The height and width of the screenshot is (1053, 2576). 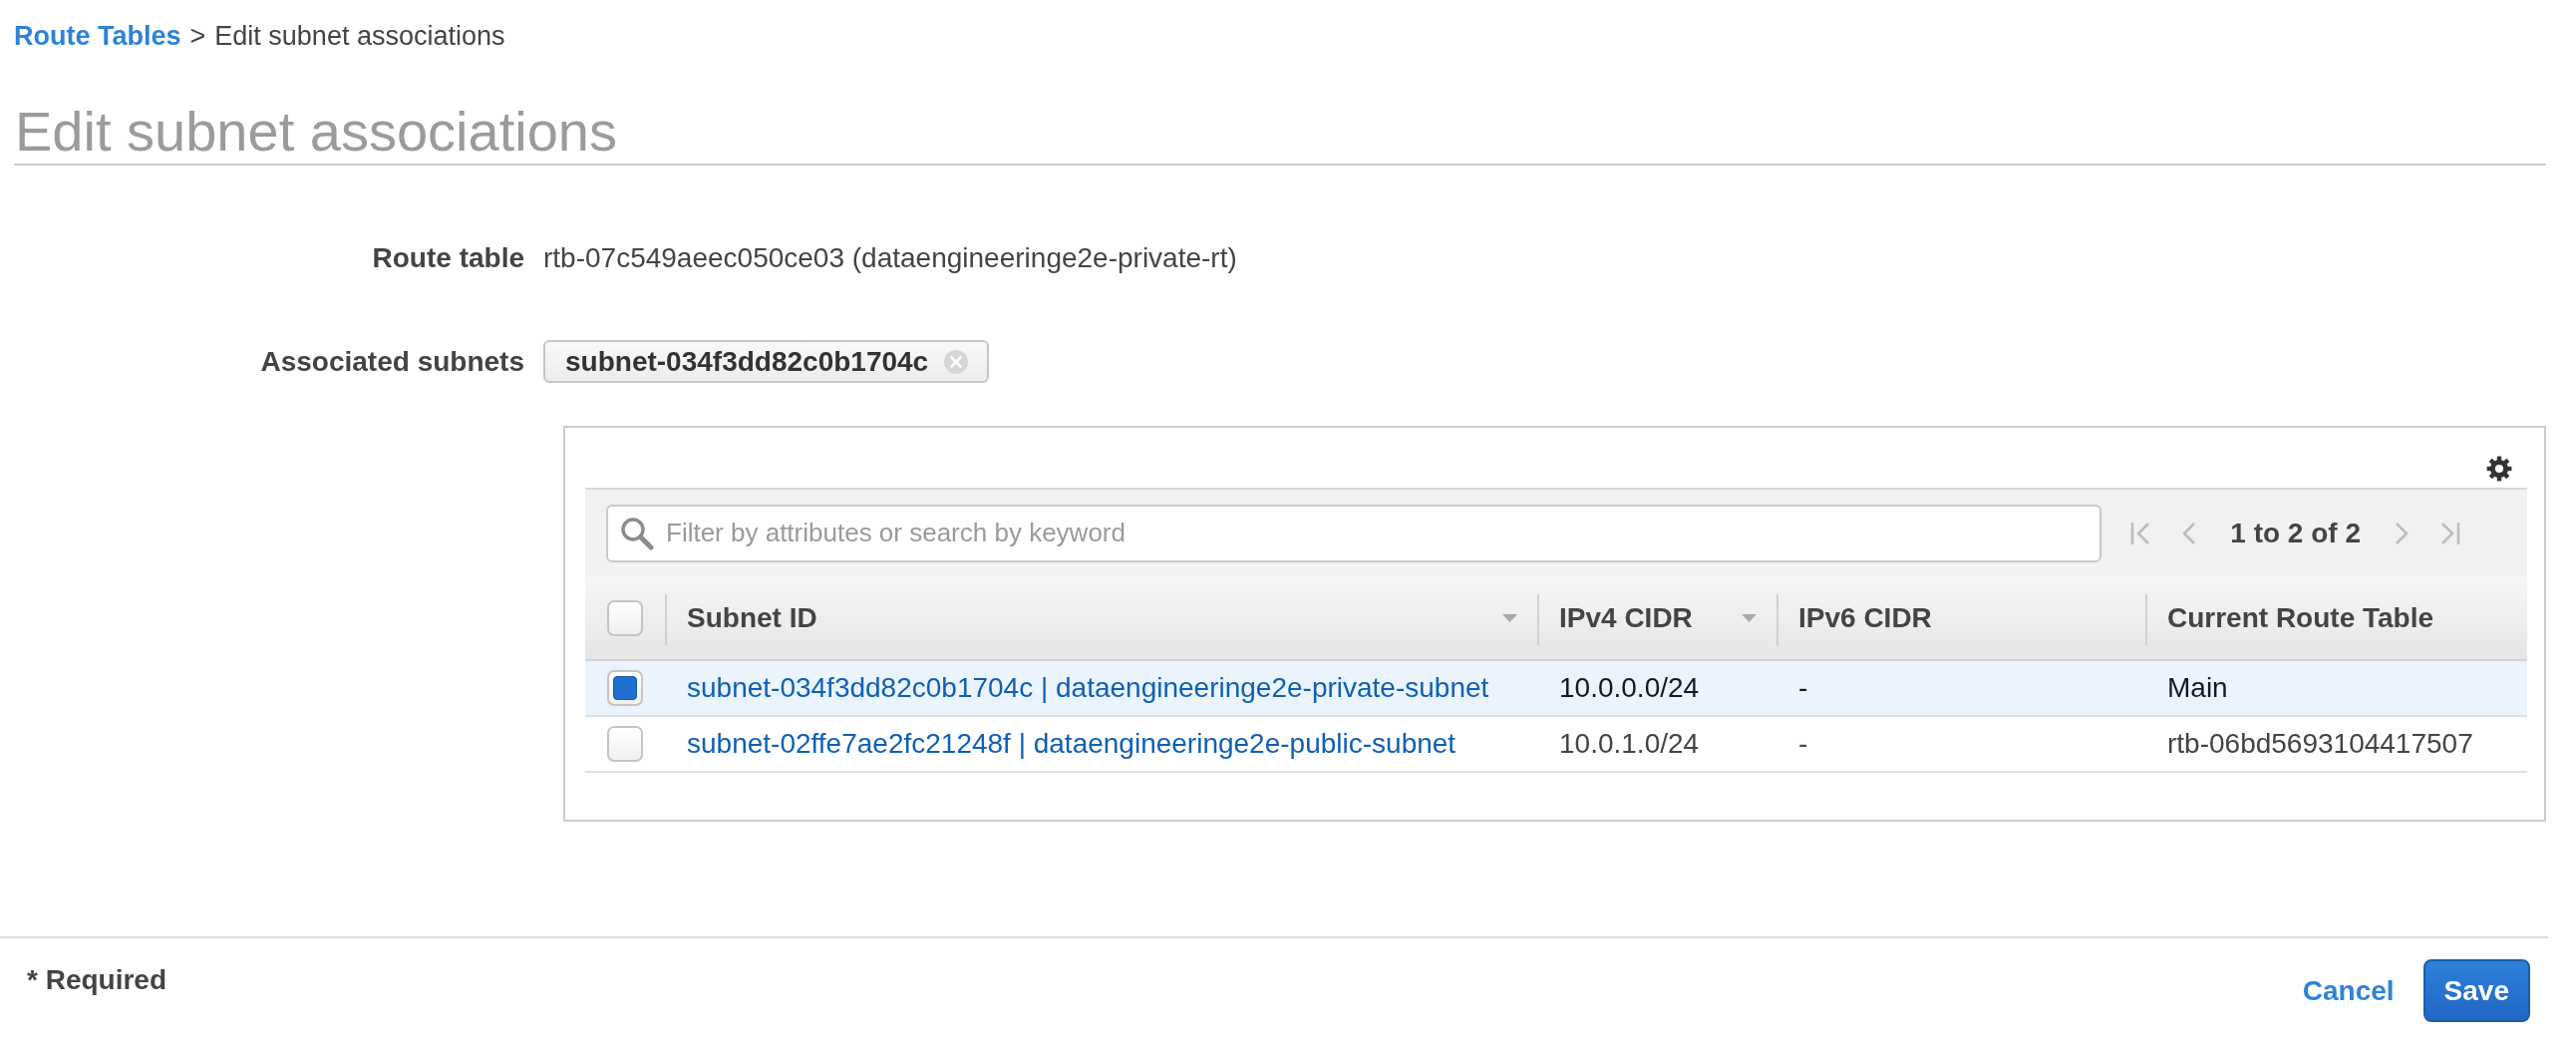 I want to click on field-label: Route table, so click(x=448, y=257).